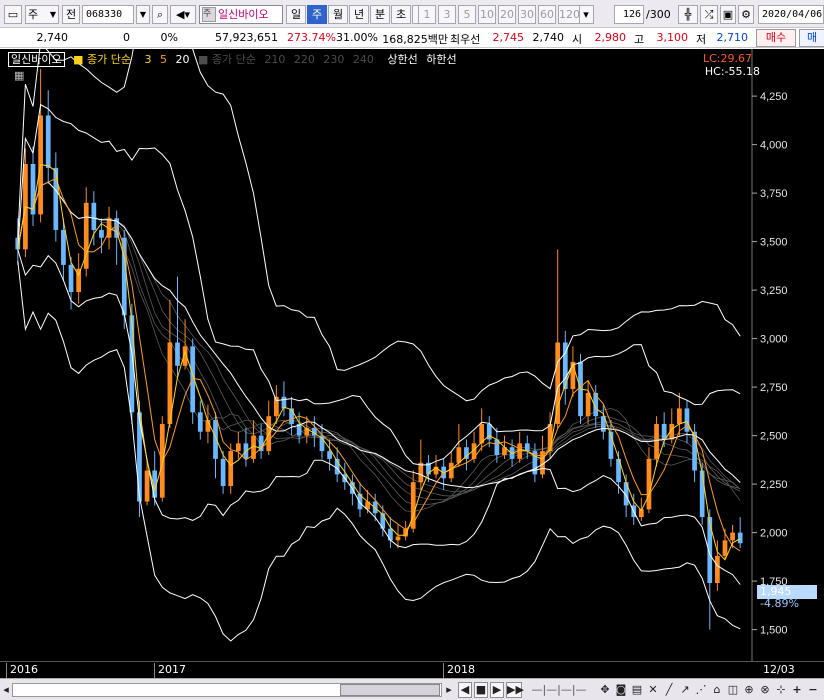 This screenshot has width=824, height=700. I want to click on y-tick-label: 2,750, so click(774, 388).